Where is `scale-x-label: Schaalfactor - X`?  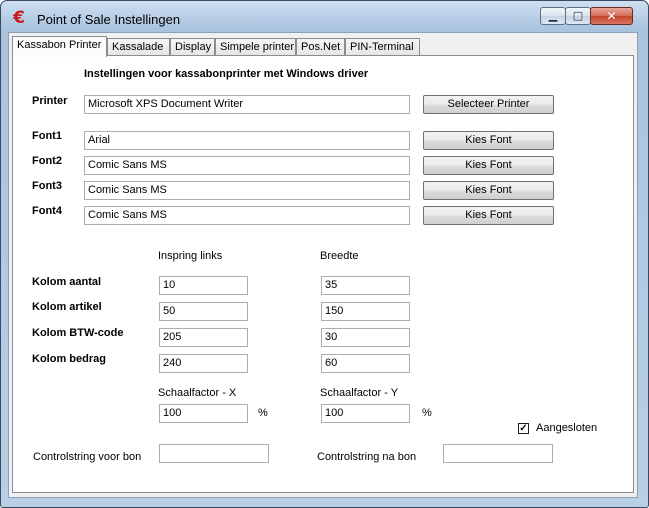
scale-x-label: Schaalfactor - X is located at coordinates (197, 393).